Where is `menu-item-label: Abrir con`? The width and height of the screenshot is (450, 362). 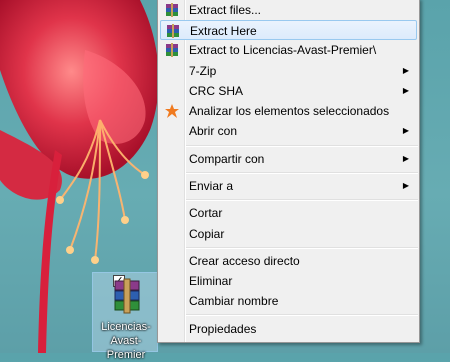
menu-item-label: Abrir con is located at coordinates (213, 131).